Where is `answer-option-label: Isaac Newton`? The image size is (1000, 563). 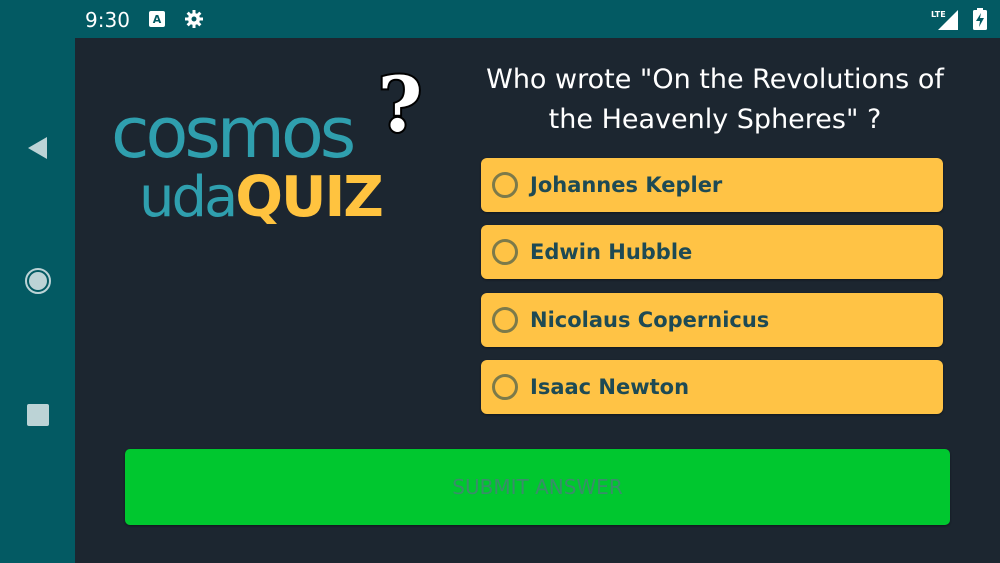
answer-option-label: Isaac Newton is located at coordinates (610, 387).